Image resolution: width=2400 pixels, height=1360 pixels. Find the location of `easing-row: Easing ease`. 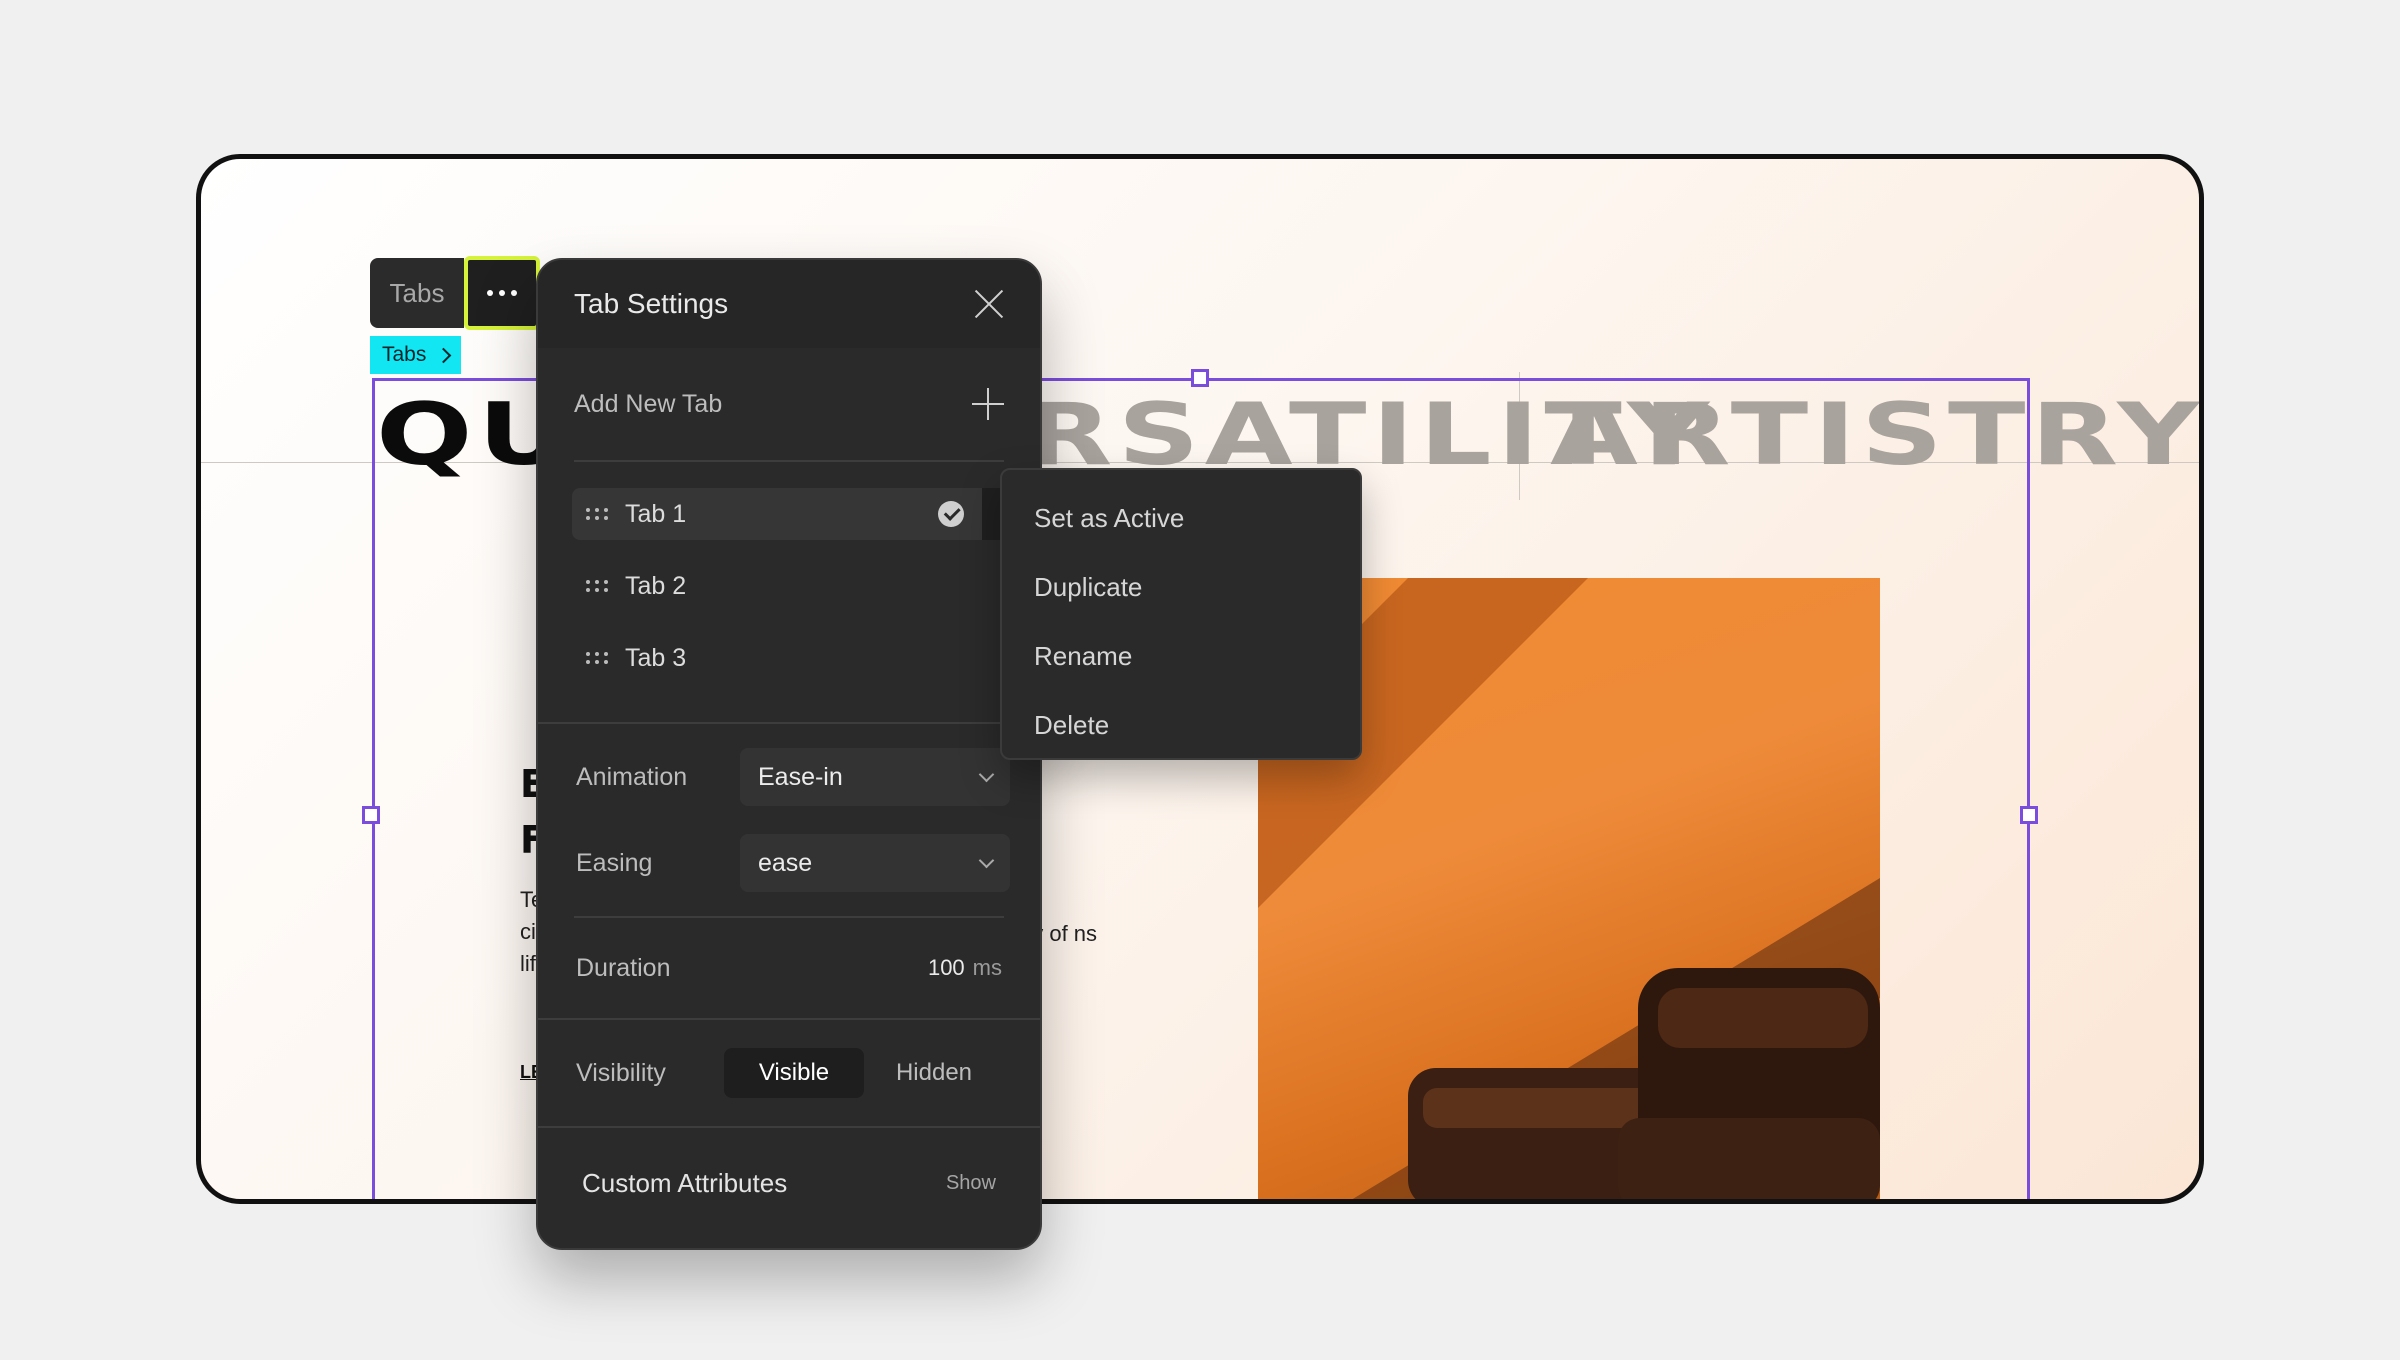

easing-row: Easing ease is located at coordinates (793, 863).